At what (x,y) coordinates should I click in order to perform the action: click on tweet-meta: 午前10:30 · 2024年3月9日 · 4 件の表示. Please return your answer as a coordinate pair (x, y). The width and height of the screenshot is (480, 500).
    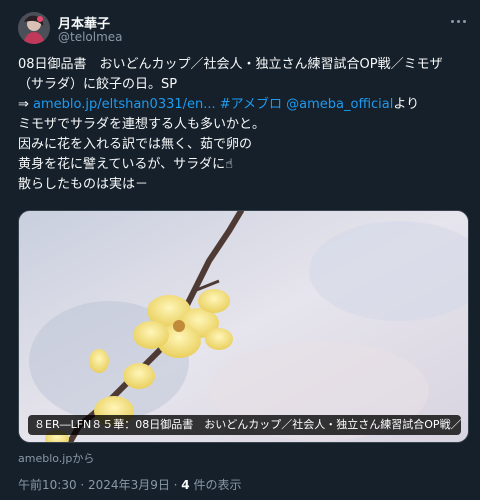
    Looking at the image, I should click on (129, 484).